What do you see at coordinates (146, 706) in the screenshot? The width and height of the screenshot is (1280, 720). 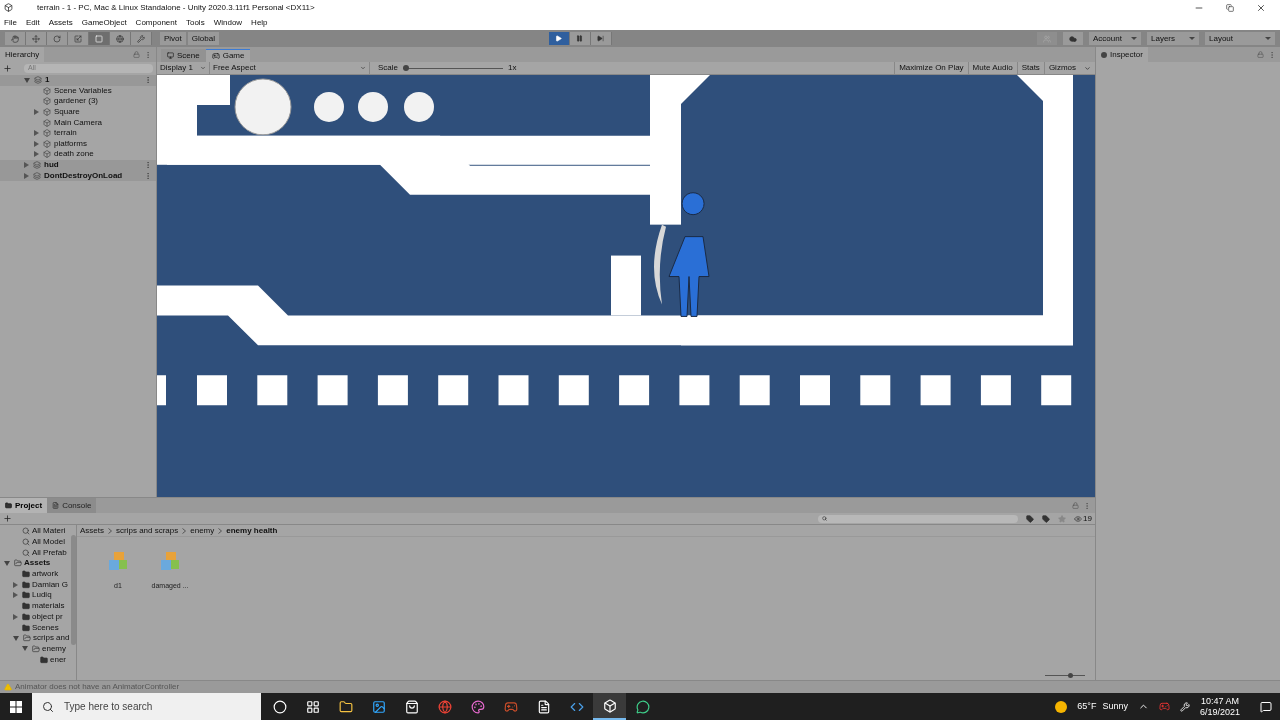 I see `taskbar-search-field: Type here to search` at bounding box center [146, 706].